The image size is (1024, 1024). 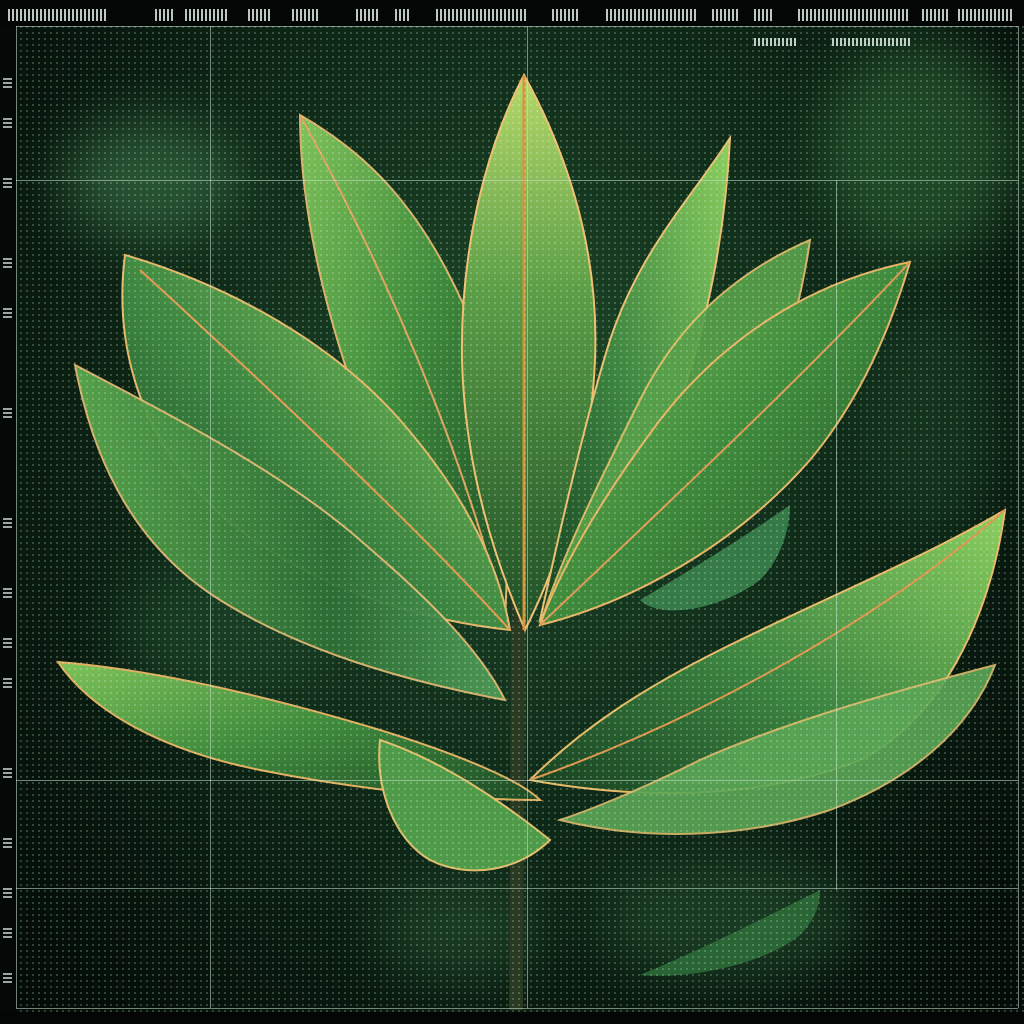 What do you see at coordinates (512, 1018) in the screenshot?
I see `bottom-edge` at bounding box center [512, 1018].